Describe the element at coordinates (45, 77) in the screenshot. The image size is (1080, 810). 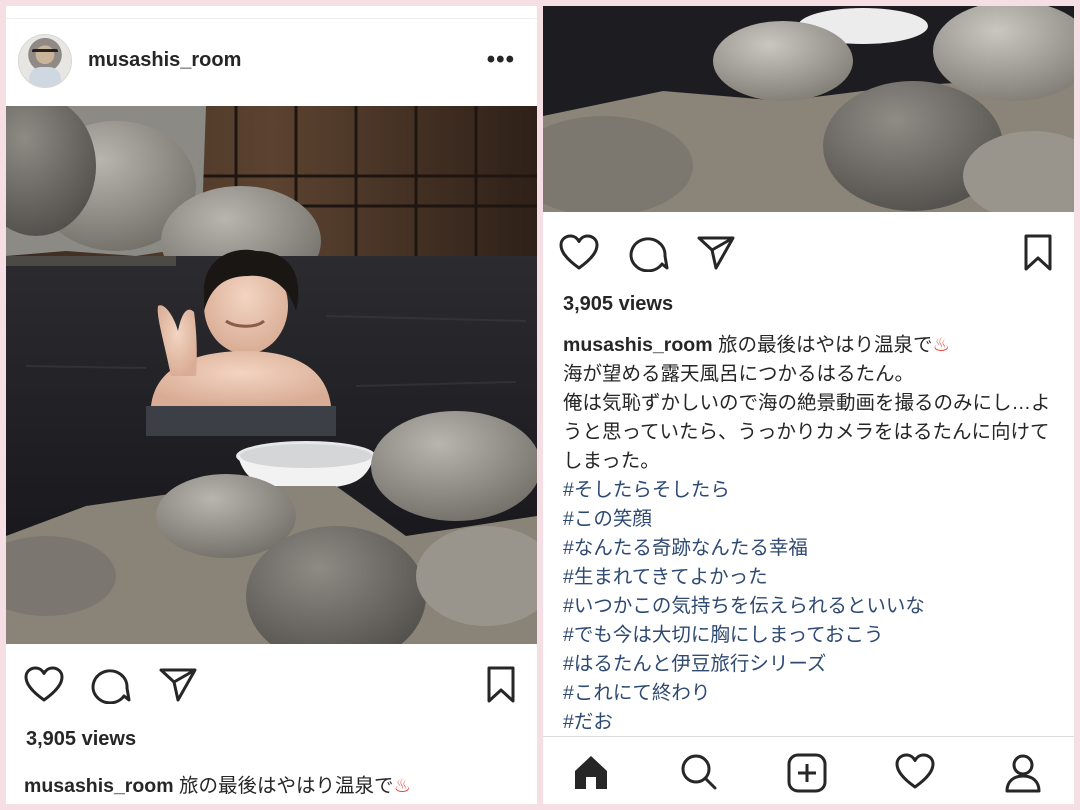
I see `avatar-shirt` at that location.